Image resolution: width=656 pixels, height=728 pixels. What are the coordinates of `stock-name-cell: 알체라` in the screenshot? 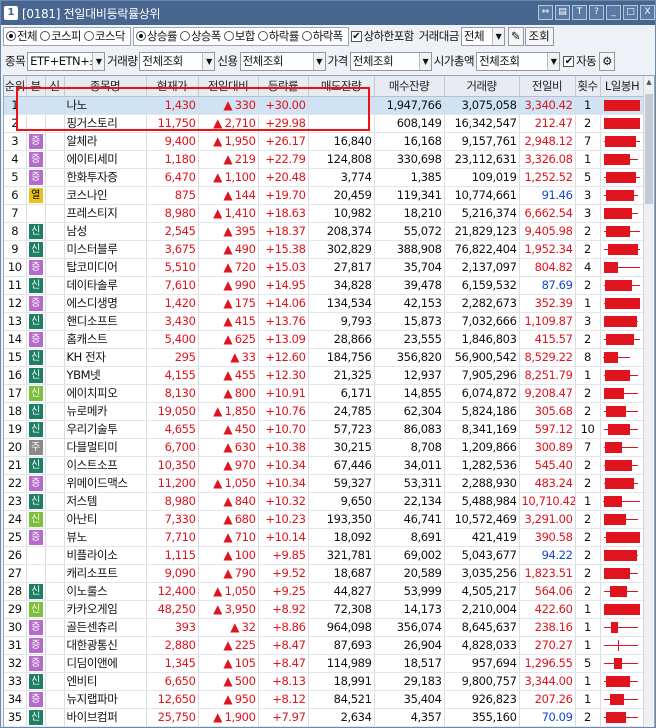 It's located at (105, 141).